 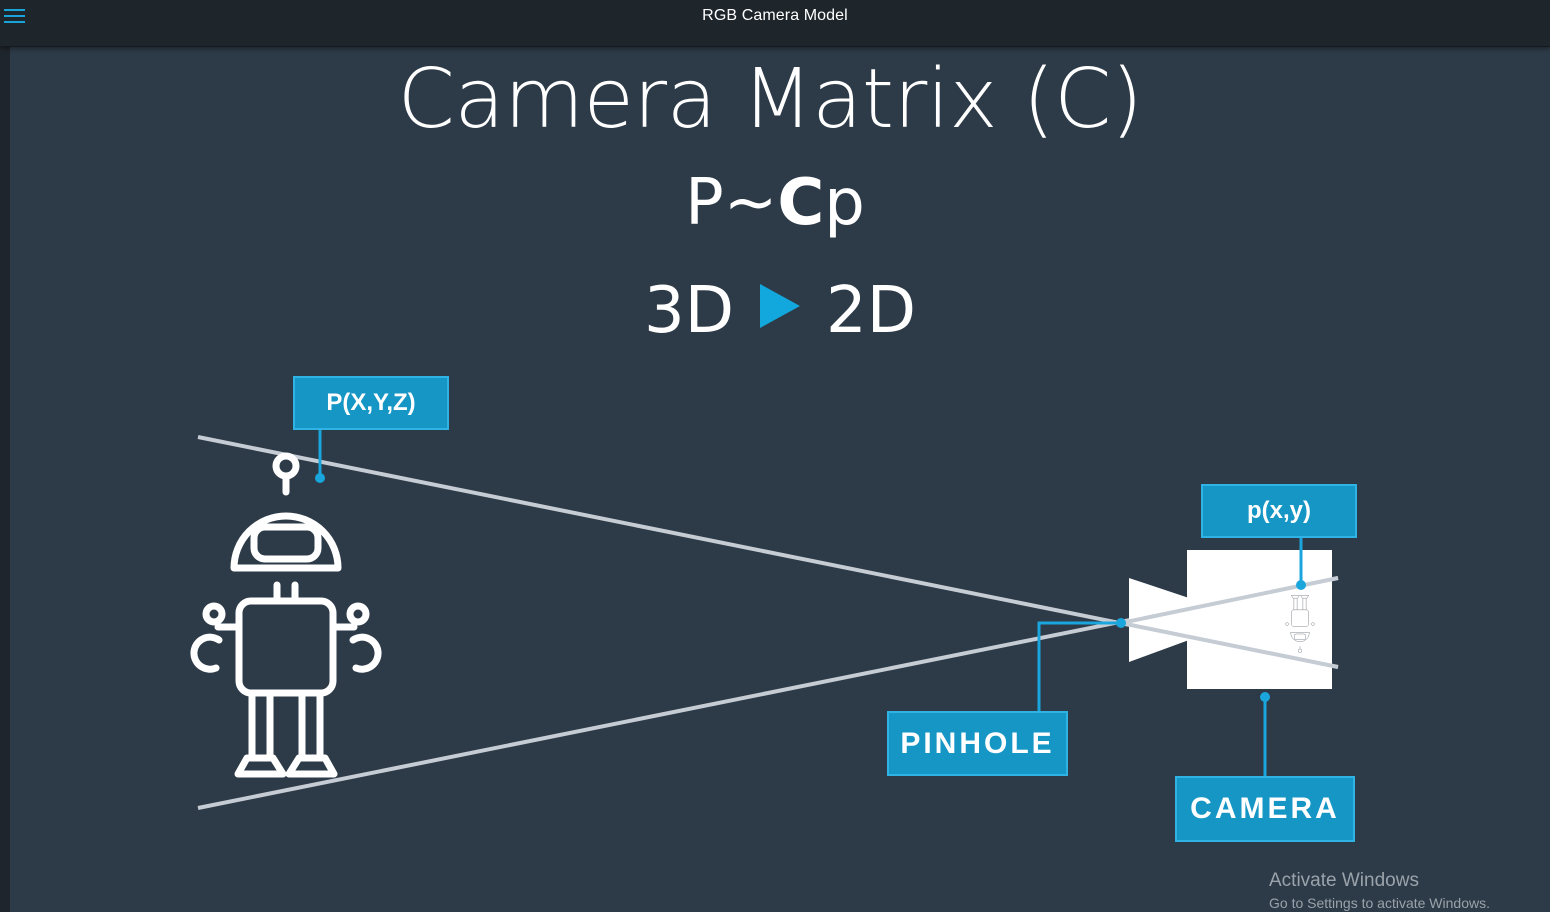 What do you see at coordinates (1301, 585) in the screenshot?
I see `image-point-dot` at bounding box center [1301, 585].